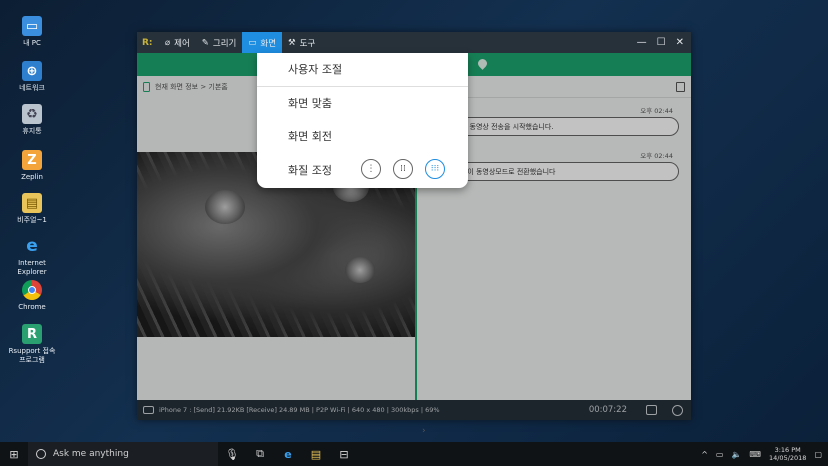 This screenshot has width=828, height=466. What do you see at coordinates (32, 26) in the screenshot?
I see `computer-icon: ▭` at bounding box center [32, 26].